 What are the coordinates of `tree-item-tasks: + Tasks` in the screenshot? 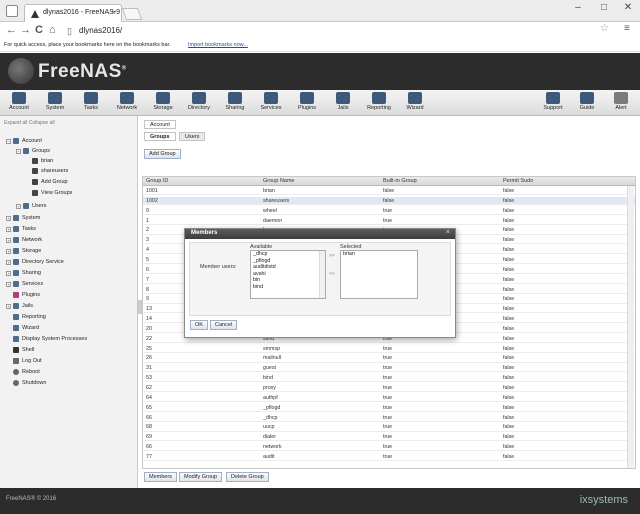 It's located at (21, 229).